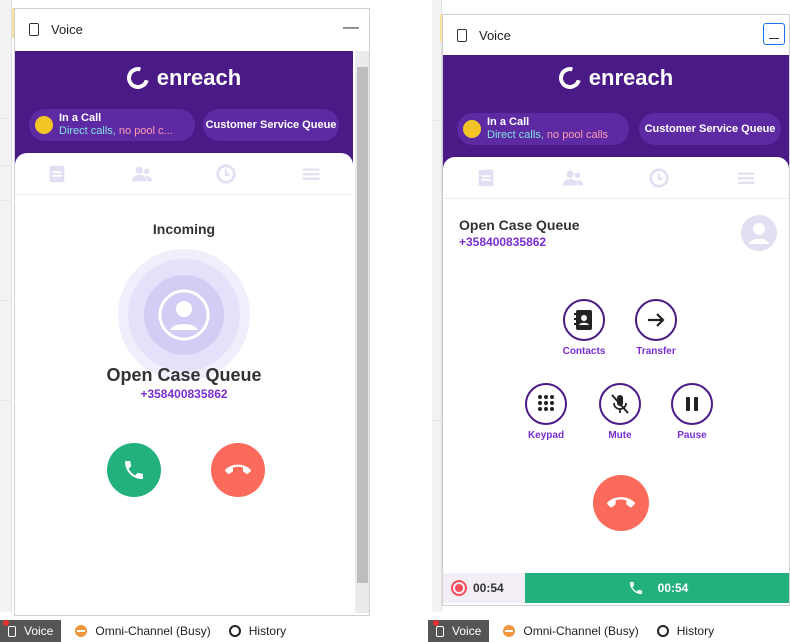 Image resolution: width=790 pixels, height=642 pixels. I want to click on pause-button, so click(692, 404).